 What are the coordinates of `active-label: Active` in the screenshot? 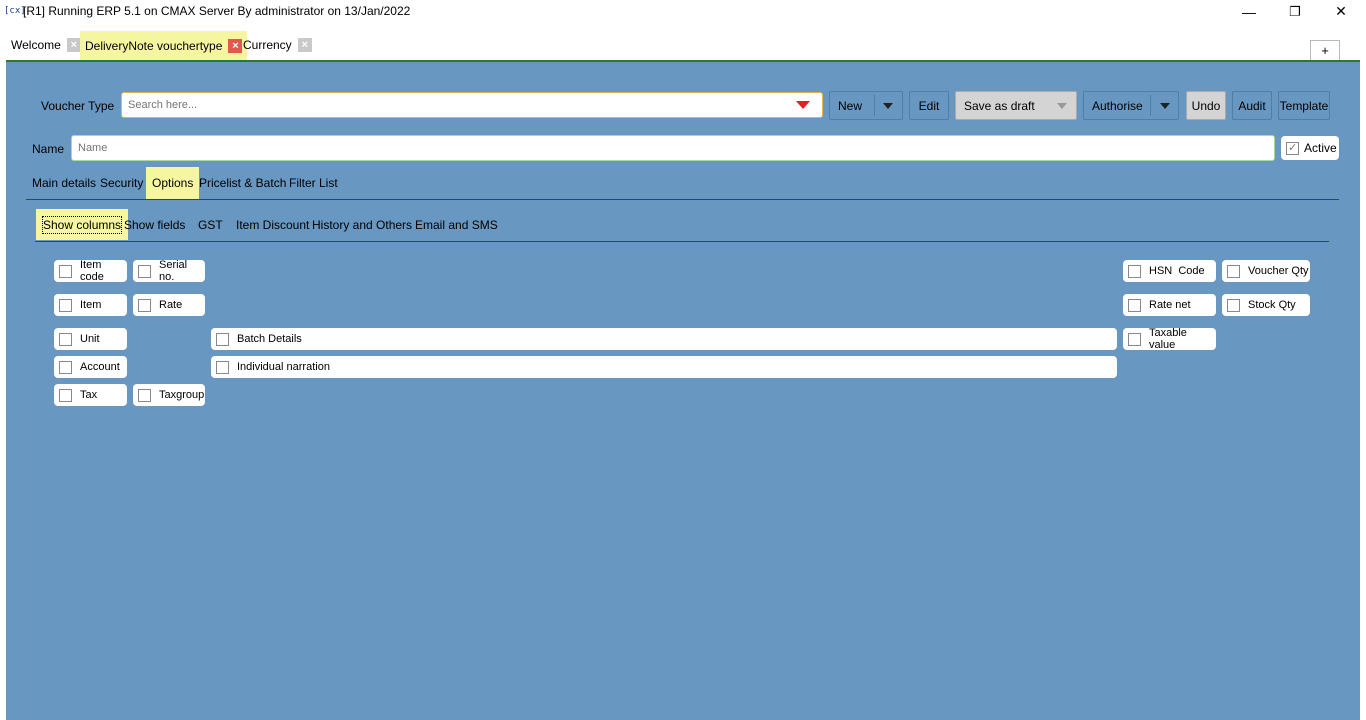 It's located at (1320, 148).